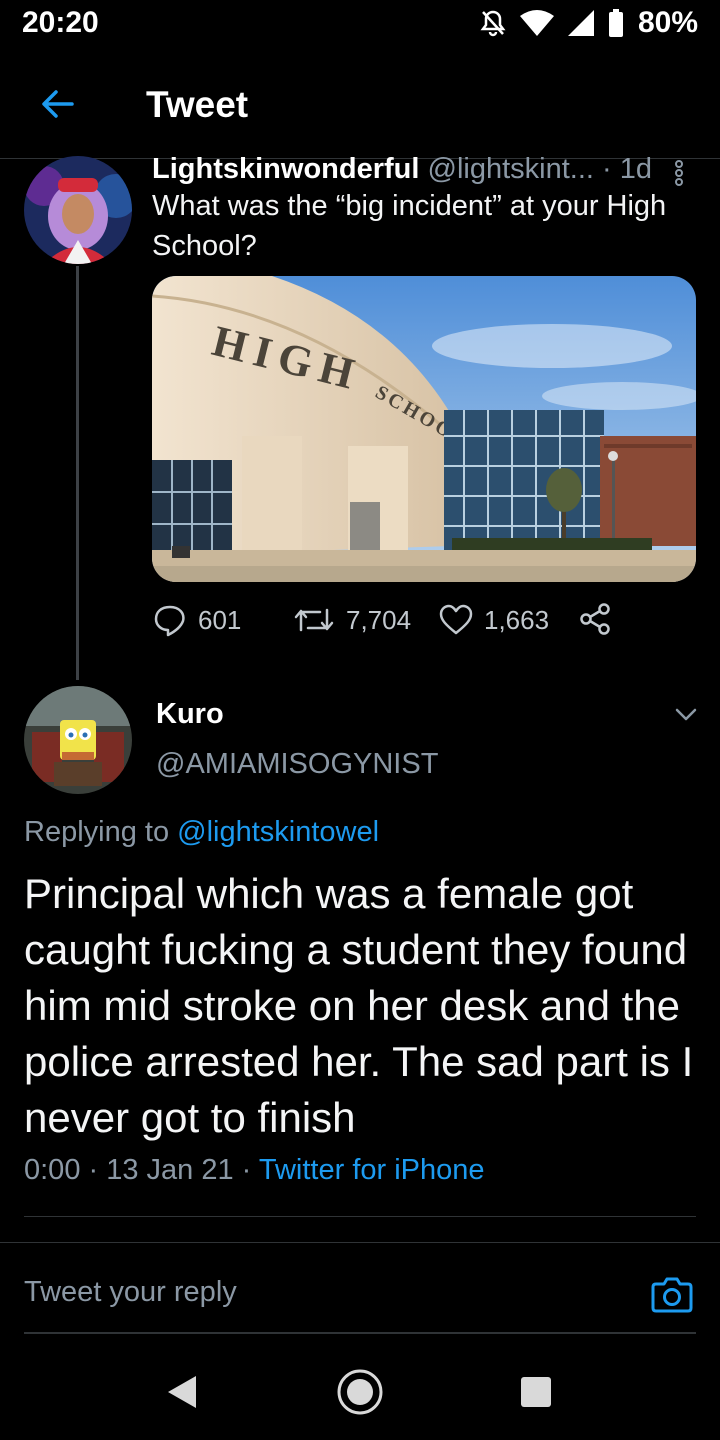 This screenshot has height=1440, width=720. Describe the element at coordinates (169, 621) in the screenshot. I see `comment-icon` at that location.